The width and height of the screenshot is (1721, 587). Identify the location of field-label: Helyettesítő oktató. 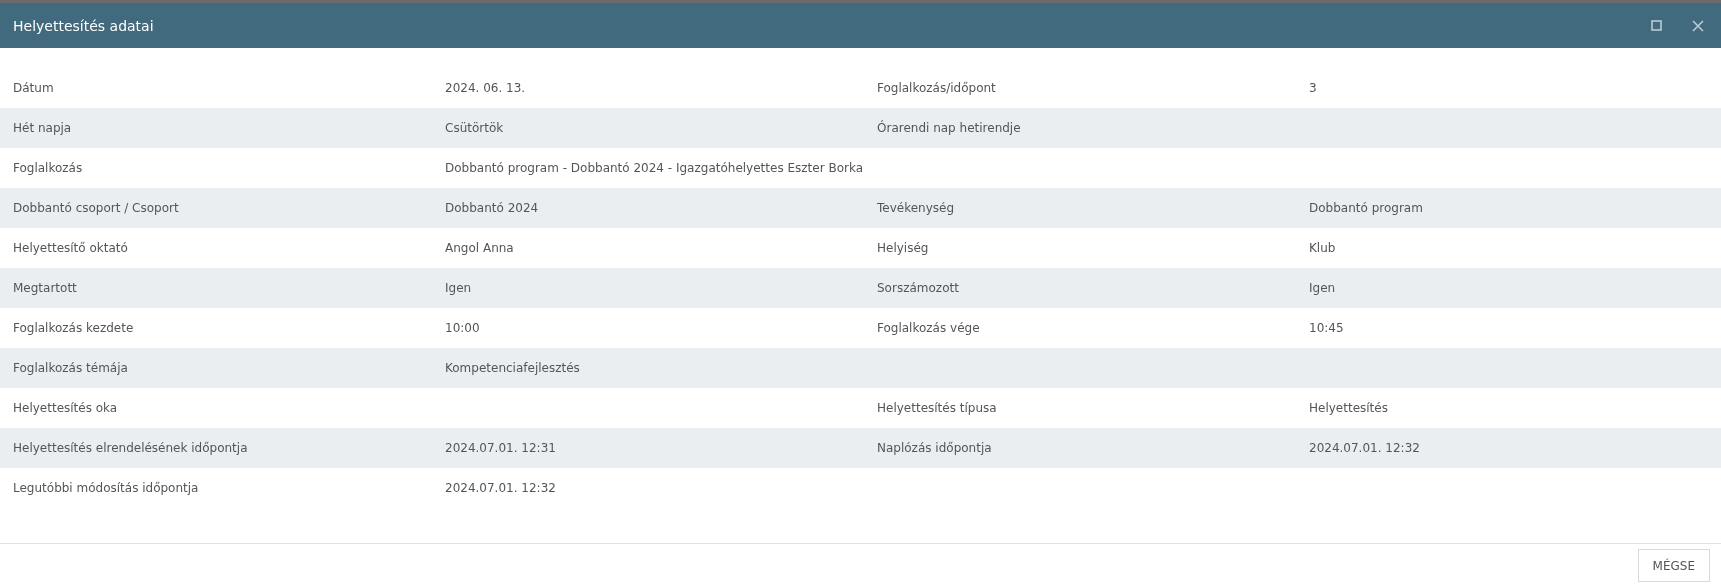
(70, 248).